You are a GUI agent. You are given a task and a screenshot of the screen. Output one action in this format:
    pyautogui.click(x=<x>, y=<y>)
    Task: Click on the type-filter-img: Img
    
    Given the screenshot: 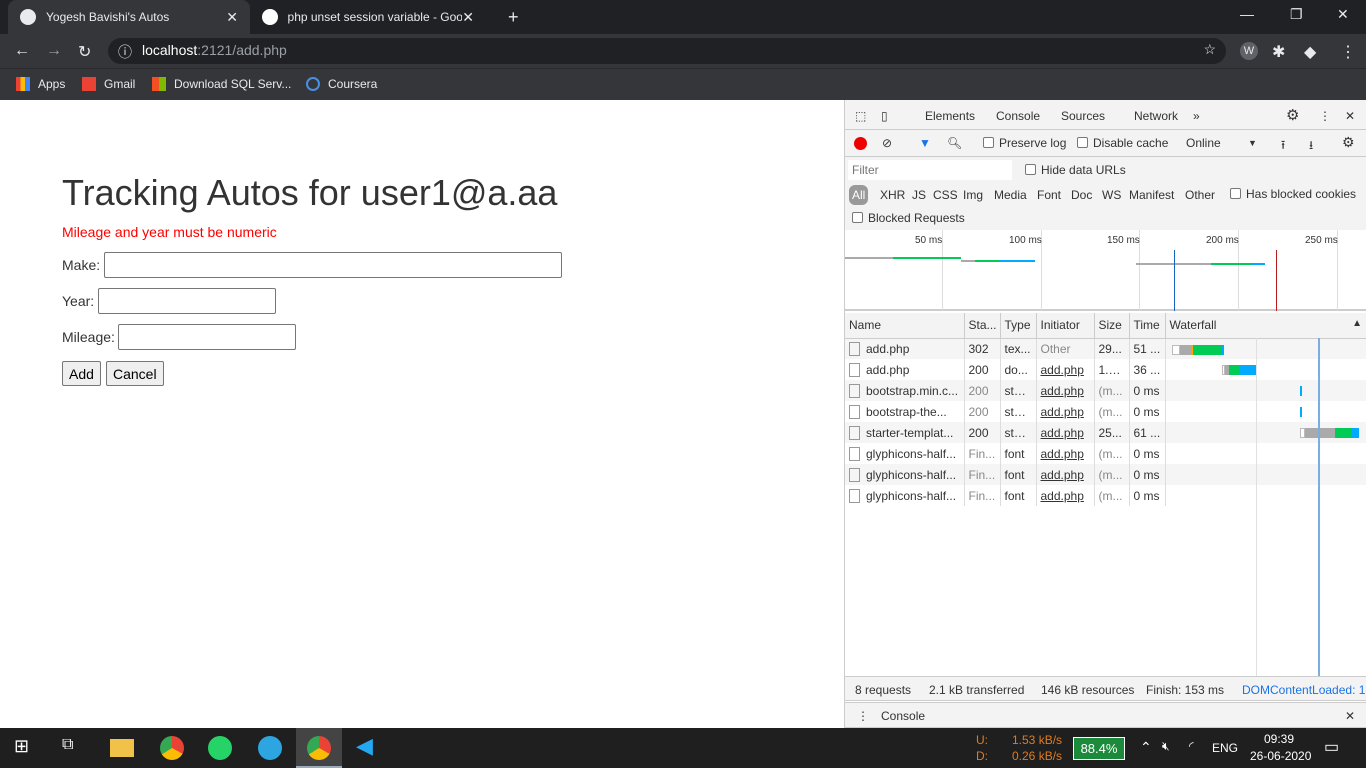 What is the action you would take?
    pyautogui.click(x=973, y=195)
    